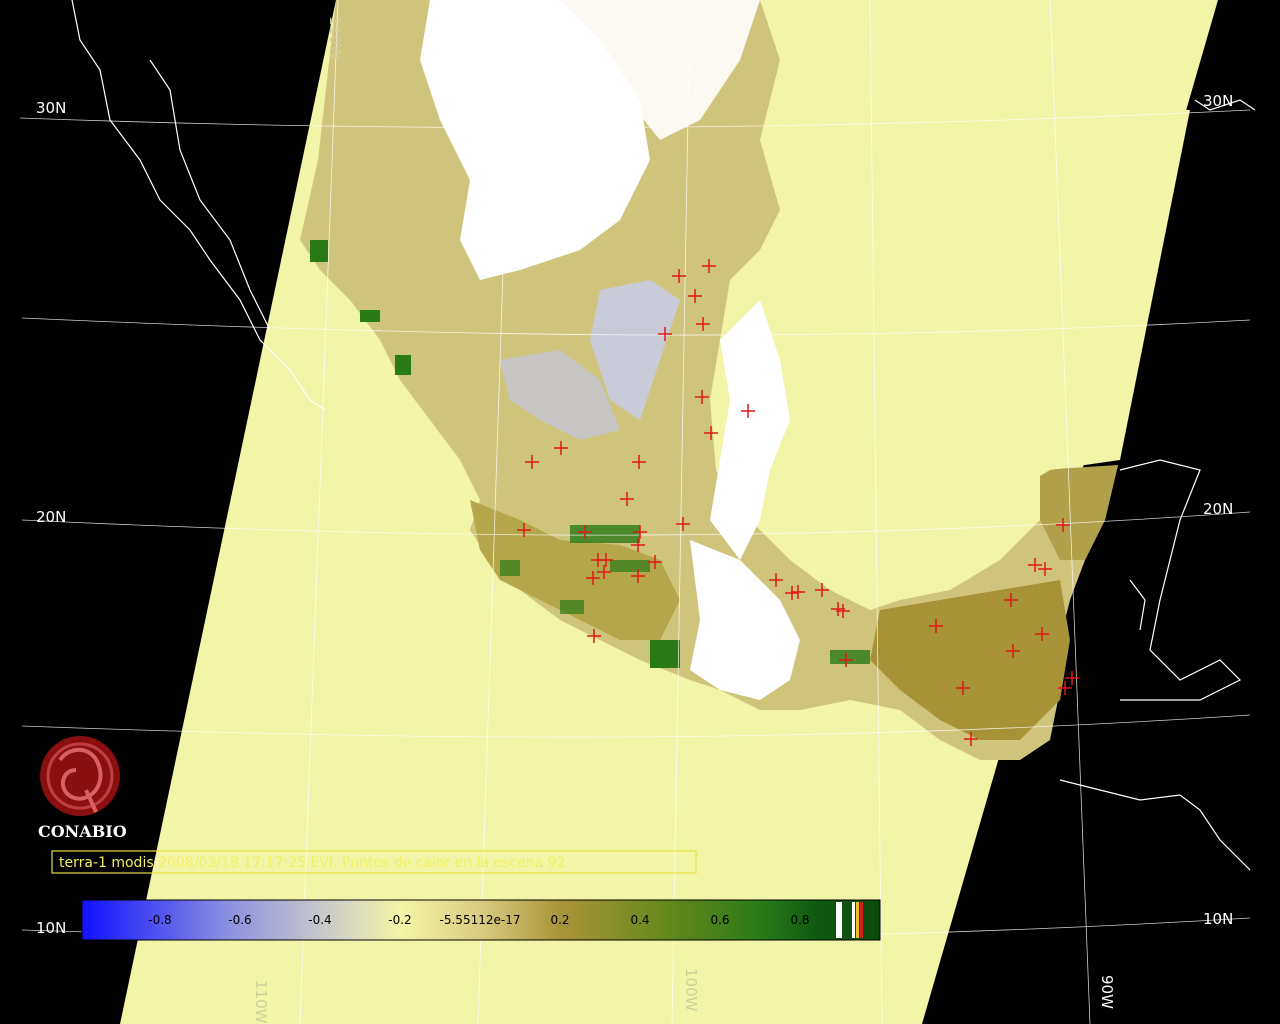  What do you see at coordinates (319, 920) in the screenshot?
I see `colorbar-tick-2: -0.4` at bounding box center [319, 920].